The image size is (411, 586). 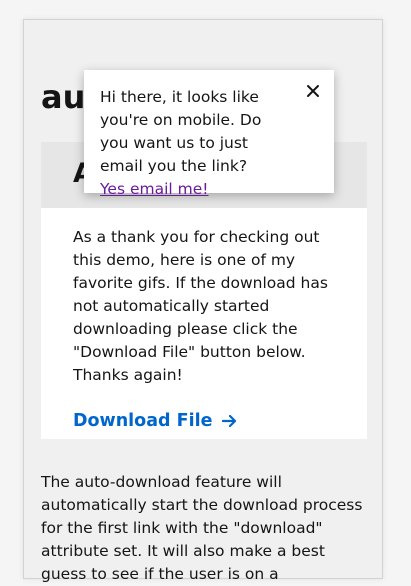 I want to click on yes-email-me-link: Yes email me!, so click(x=154, y=189).